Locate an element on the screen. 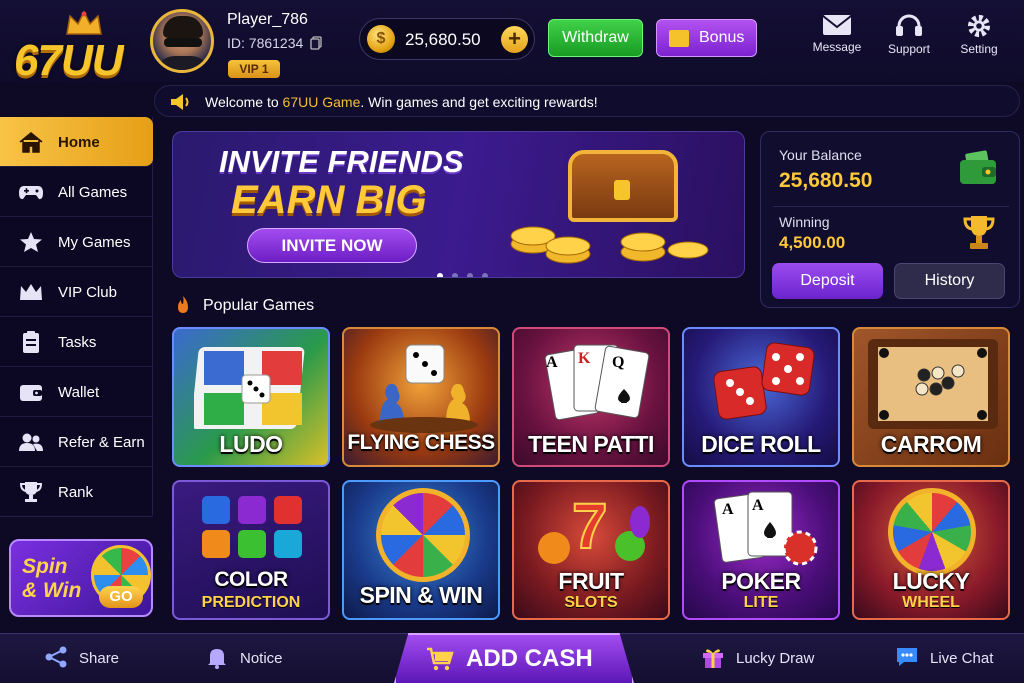 The image size is (1024, 683). svg-text: K is located at coordinates (584, 358).